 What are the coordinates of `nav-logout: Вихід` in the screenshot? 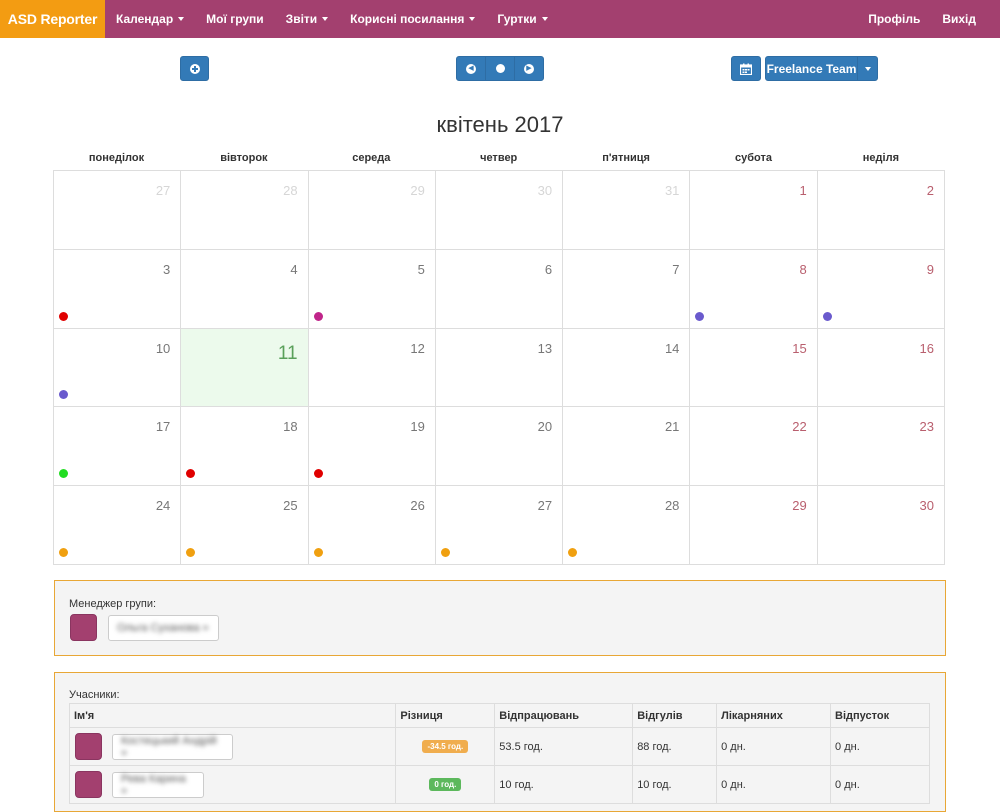 It's located at (965, 19).